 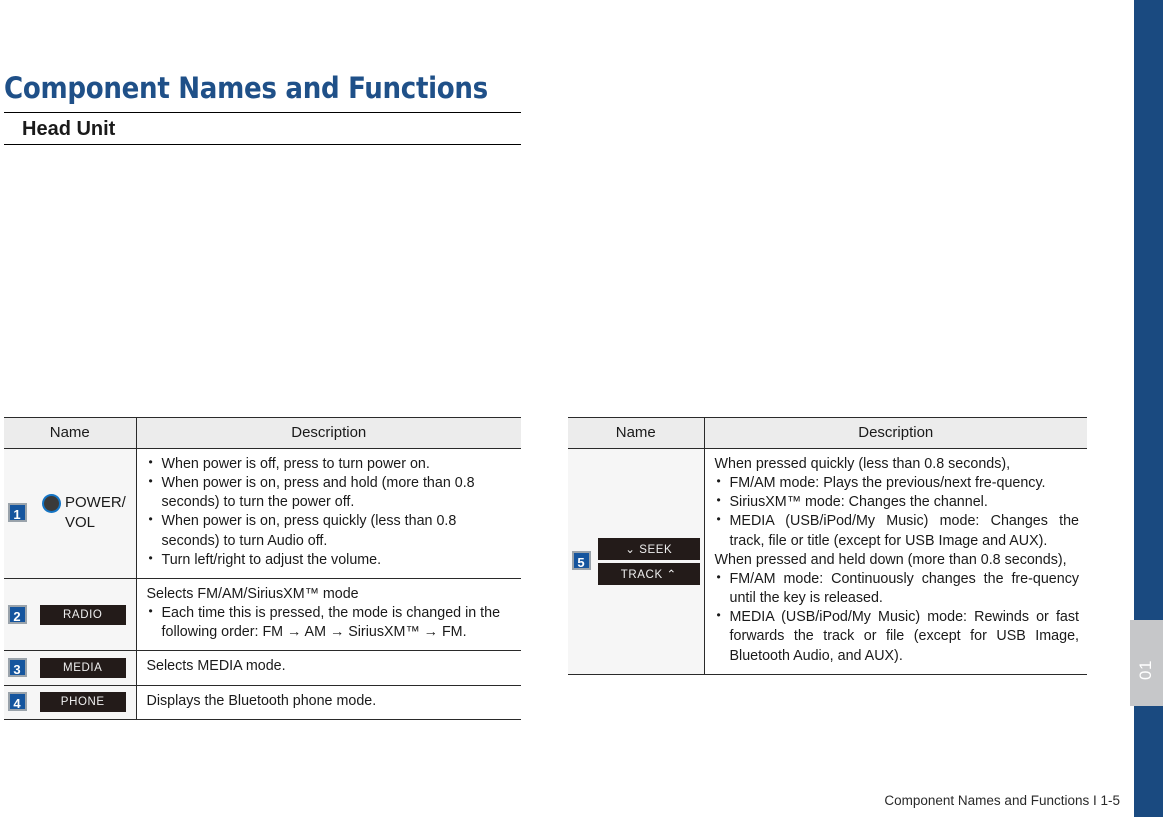 I want to click on description-lead: Displays the Bluetooth phone mode., so click(x=261, y=700).